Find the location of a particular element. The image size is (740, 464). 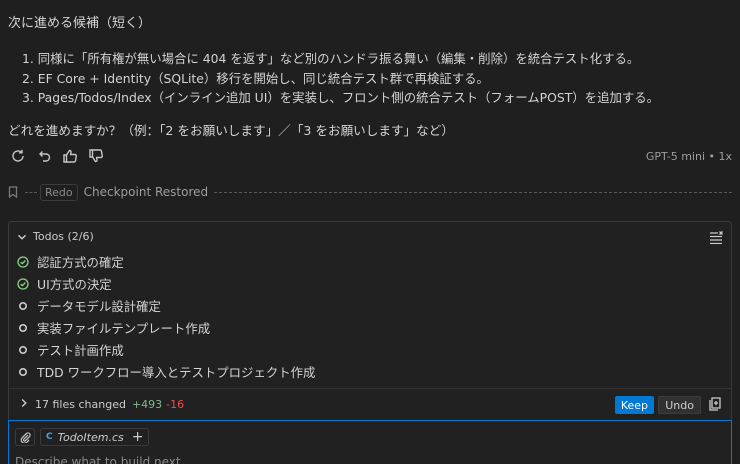

checkpoint-row: Redo Checkpoint Restored is located at coordinates (370, 192).